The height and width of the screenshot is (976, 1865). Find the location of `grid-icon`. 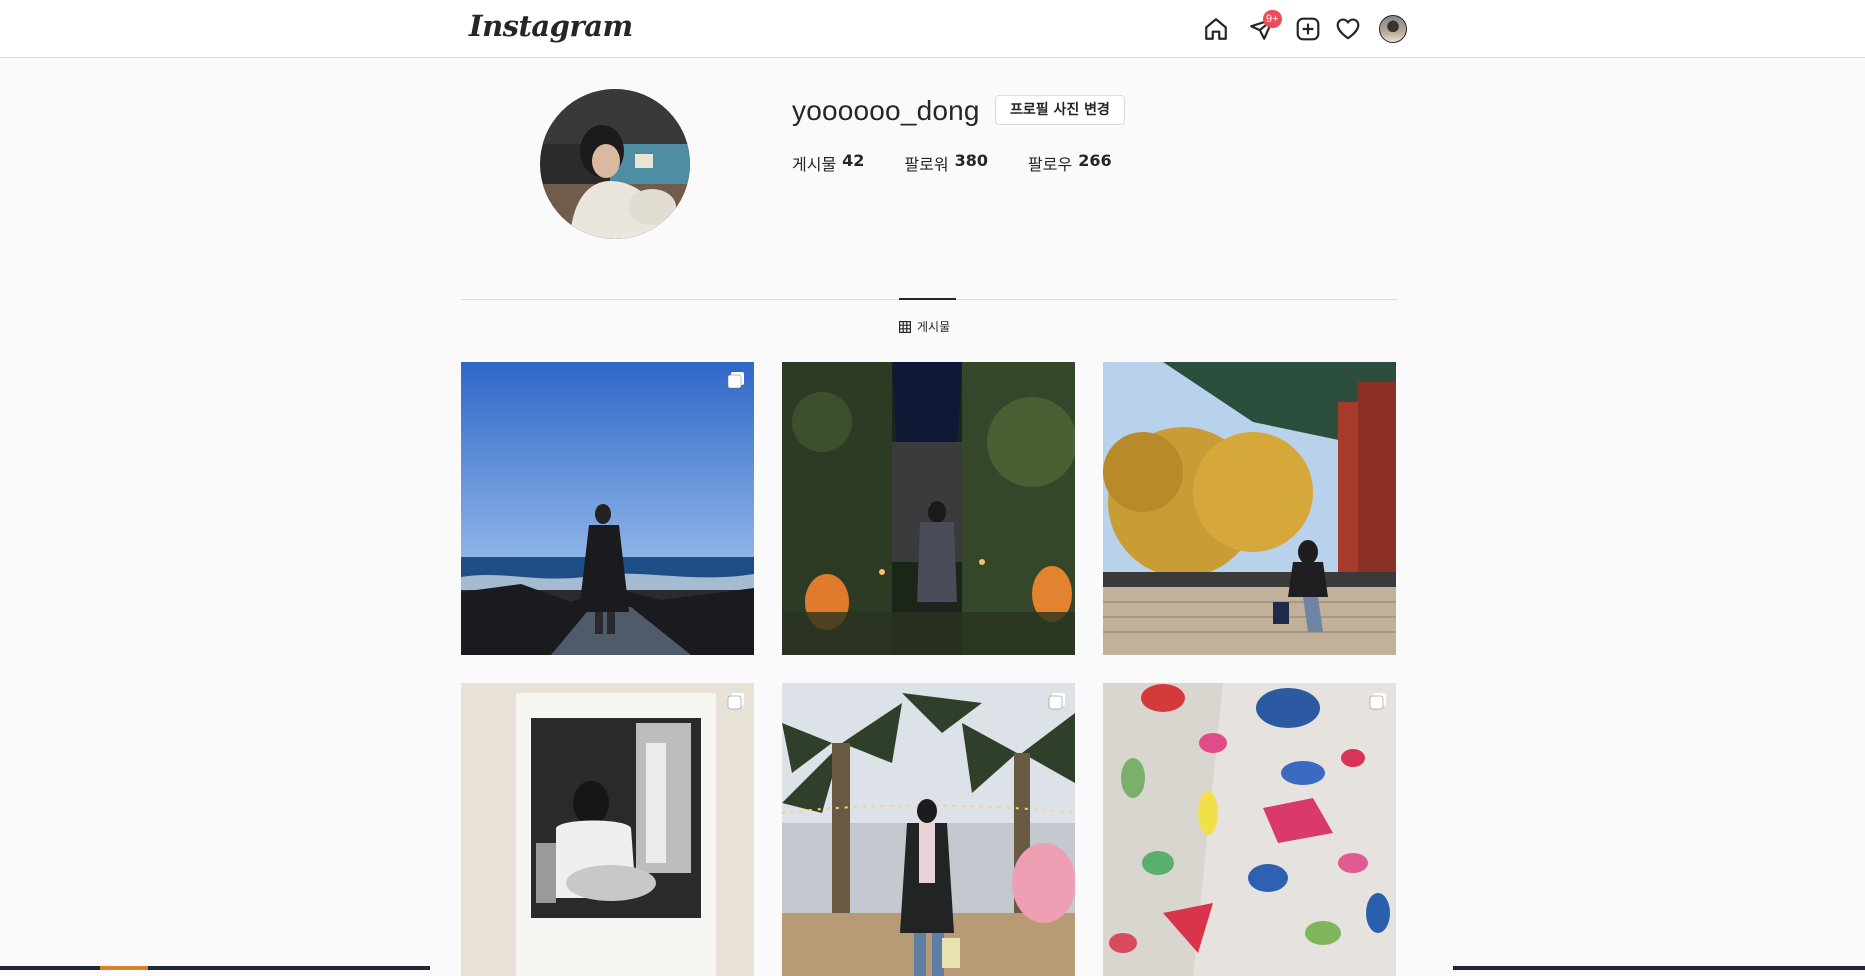

grid-icon is located at coordinates (905, 326).